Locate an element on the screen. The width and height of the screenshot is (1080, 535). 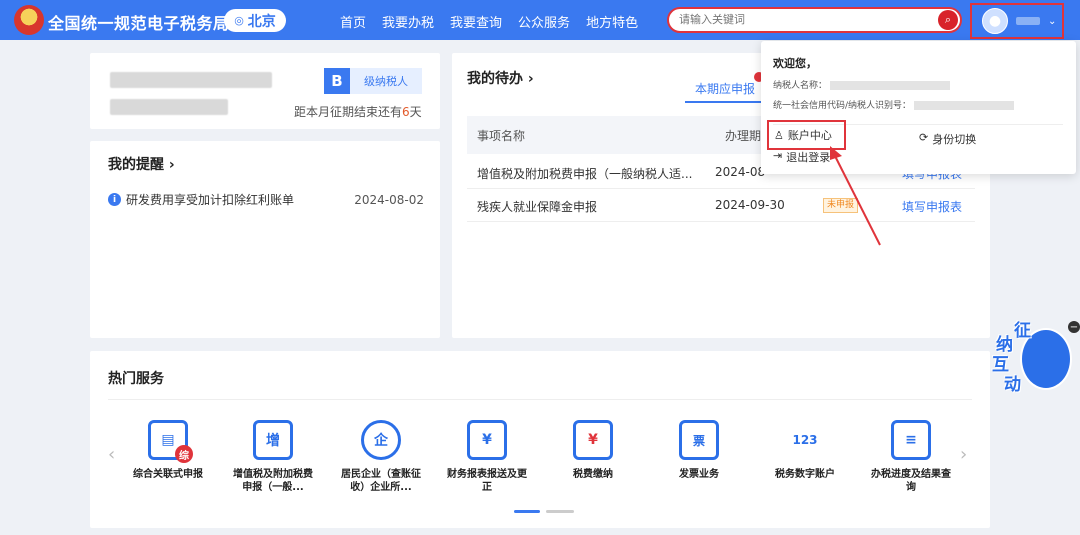
todo-title: 我的待办 › is located at coordinates (500, 78).